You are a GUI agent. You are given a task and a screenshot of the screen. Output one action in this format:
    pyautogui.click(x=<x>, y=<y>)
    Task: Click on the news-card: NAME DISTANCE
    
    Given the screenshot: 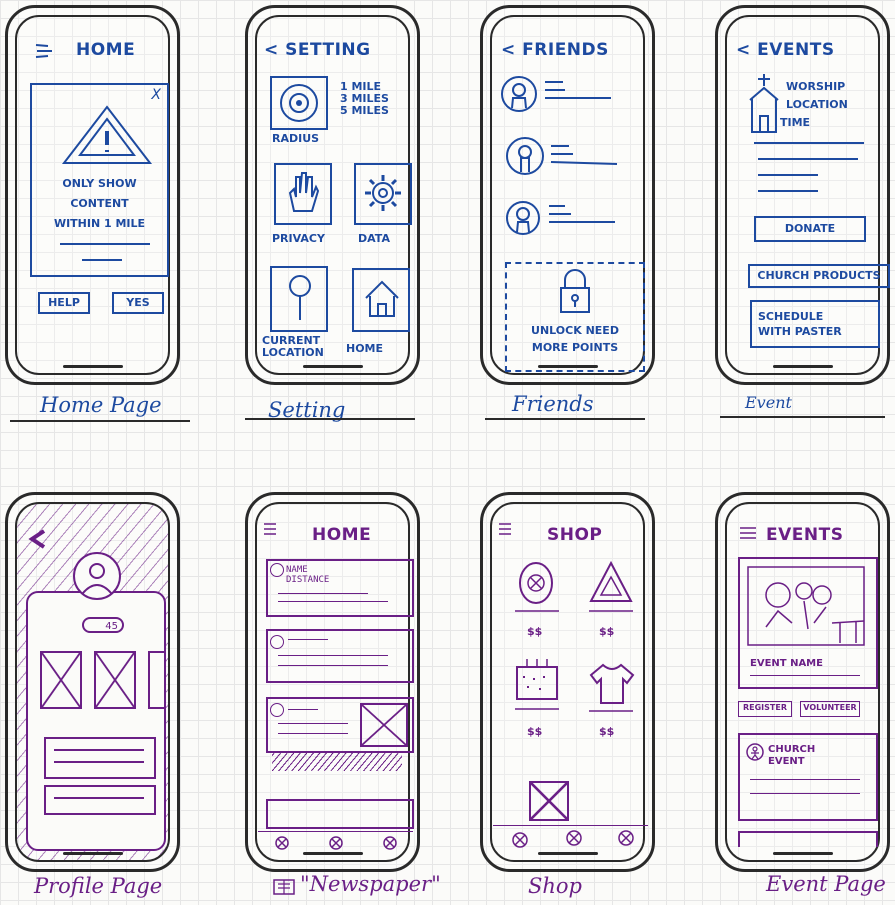 What is the action you would take?
    pyautogui.click(x=340, y=588)
    